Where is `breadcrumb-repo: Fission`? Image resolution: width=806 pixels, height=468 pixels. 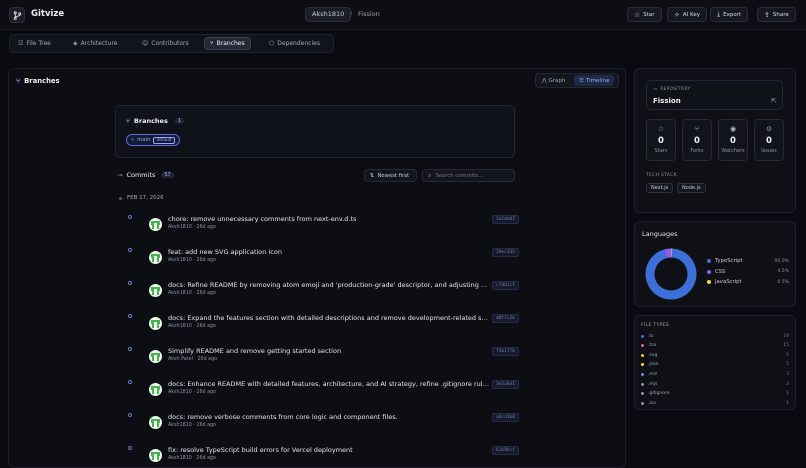 breadcrumb-repo: Fission is located at coordinates (369, 14).